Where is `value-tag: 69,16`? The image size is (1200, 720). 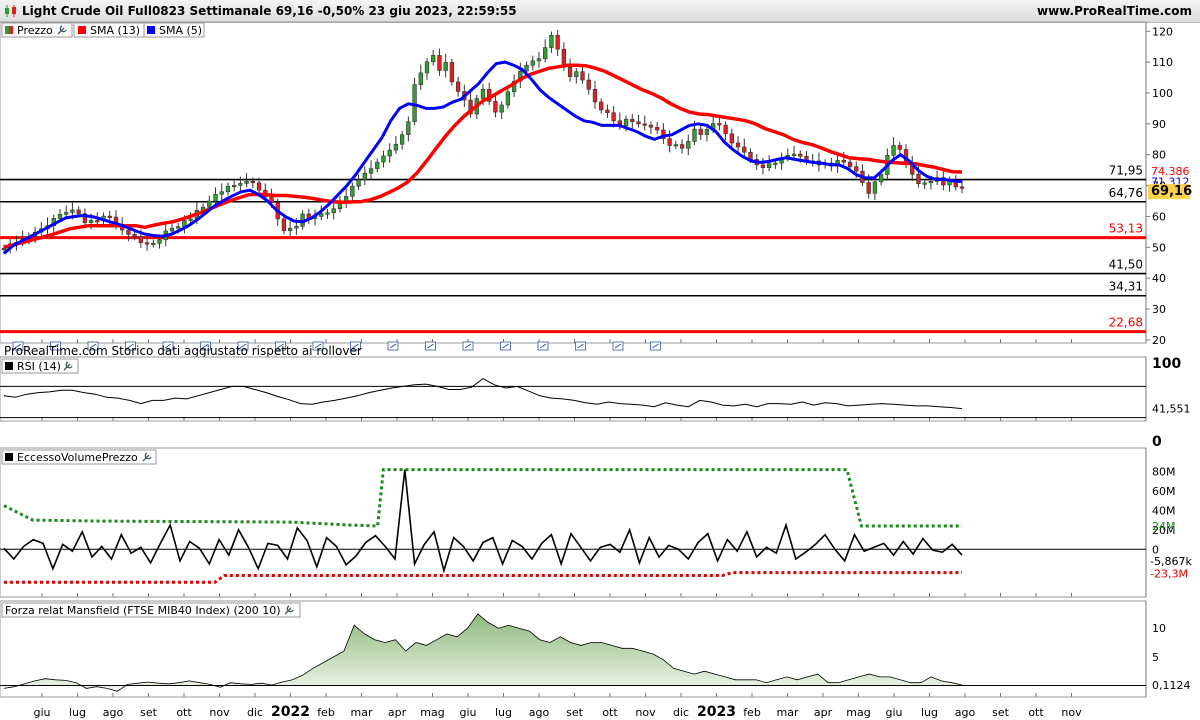
value-tag: 69,16 is located at coordinates (1171, 191).